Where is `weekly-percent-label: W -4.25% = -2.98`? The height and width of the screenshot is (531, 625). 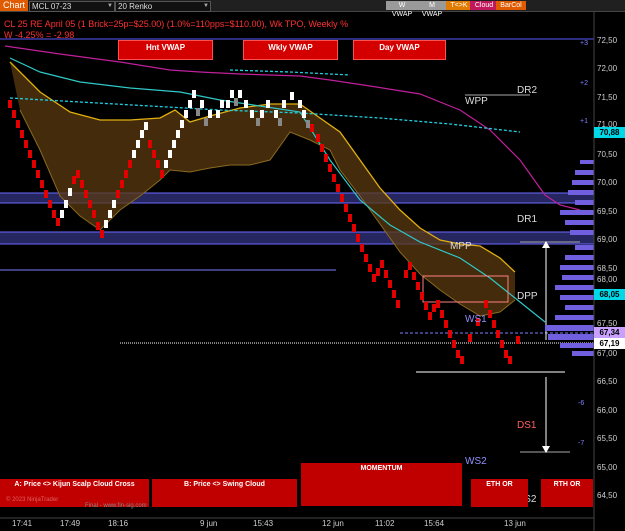 weekly-percent-label: W -4.25% = -2.98 is located at coordinates (39, 35).